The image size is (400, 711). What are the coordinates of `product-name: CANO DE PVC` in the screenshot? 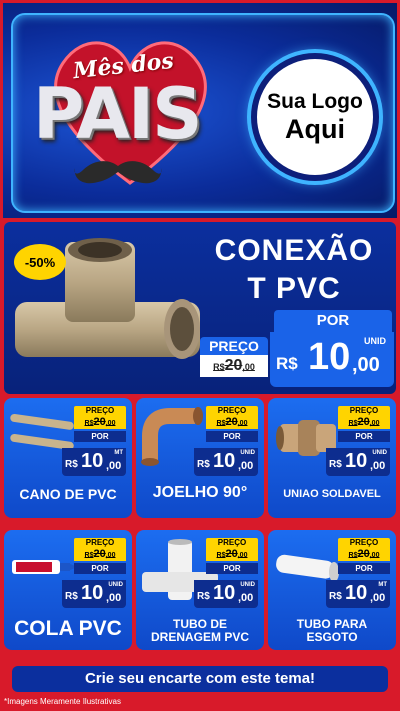 It's located at (68, 493).